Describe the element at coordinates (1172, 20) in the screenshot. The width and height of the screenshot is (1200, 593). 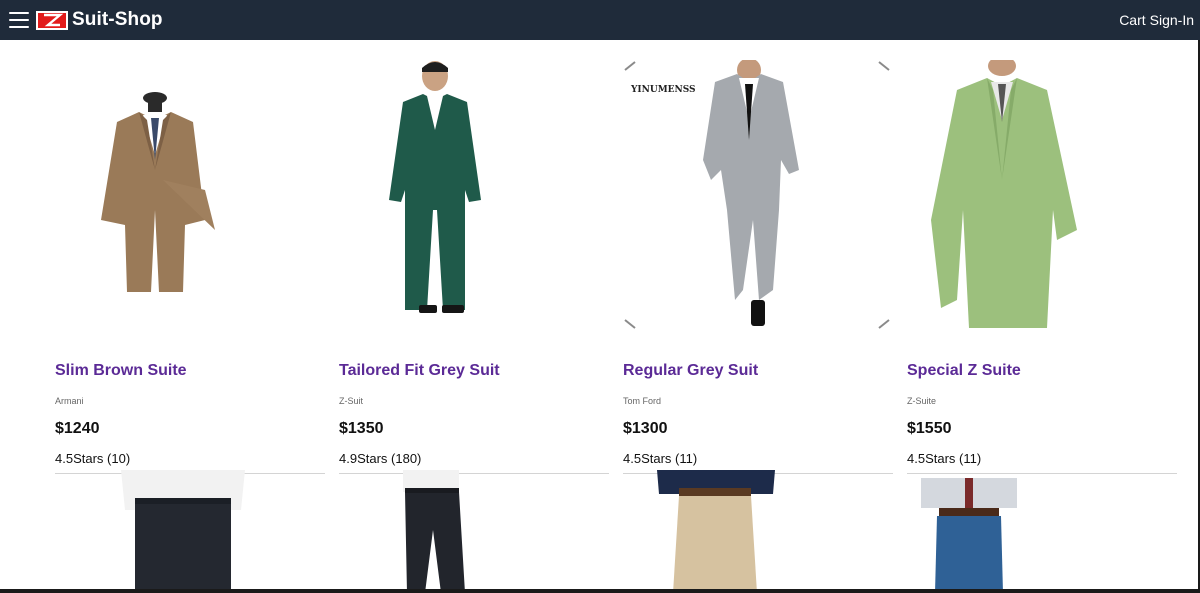
I see `signin-link: Sign-In` at that location.